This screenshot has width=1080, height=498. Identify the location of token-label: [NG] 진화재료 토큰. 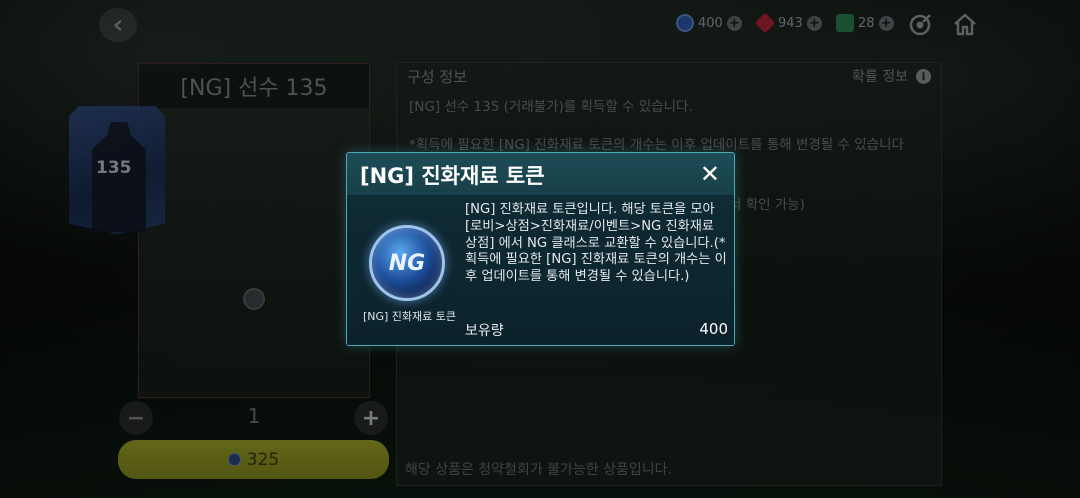
(409, 316).